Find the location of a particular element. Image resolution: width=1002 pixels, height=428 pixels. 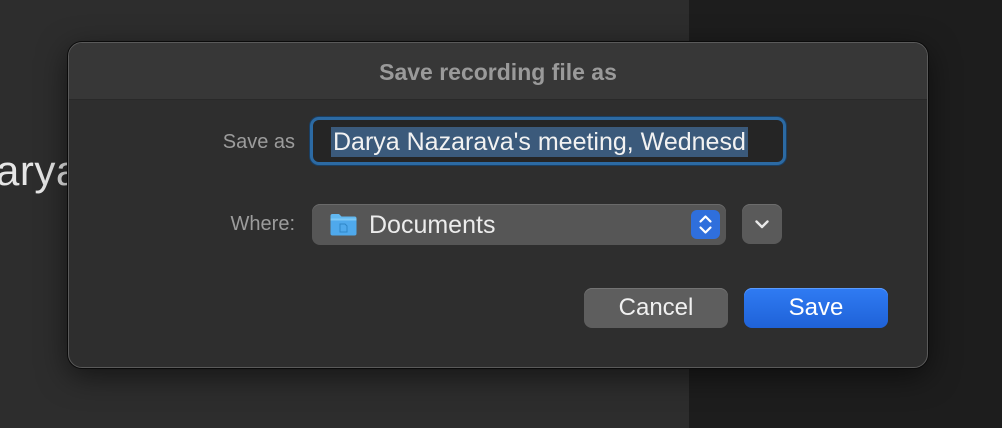

filename-input: Darya Nazarava's meeting, Wednesd is located at coordinates (548, 141).